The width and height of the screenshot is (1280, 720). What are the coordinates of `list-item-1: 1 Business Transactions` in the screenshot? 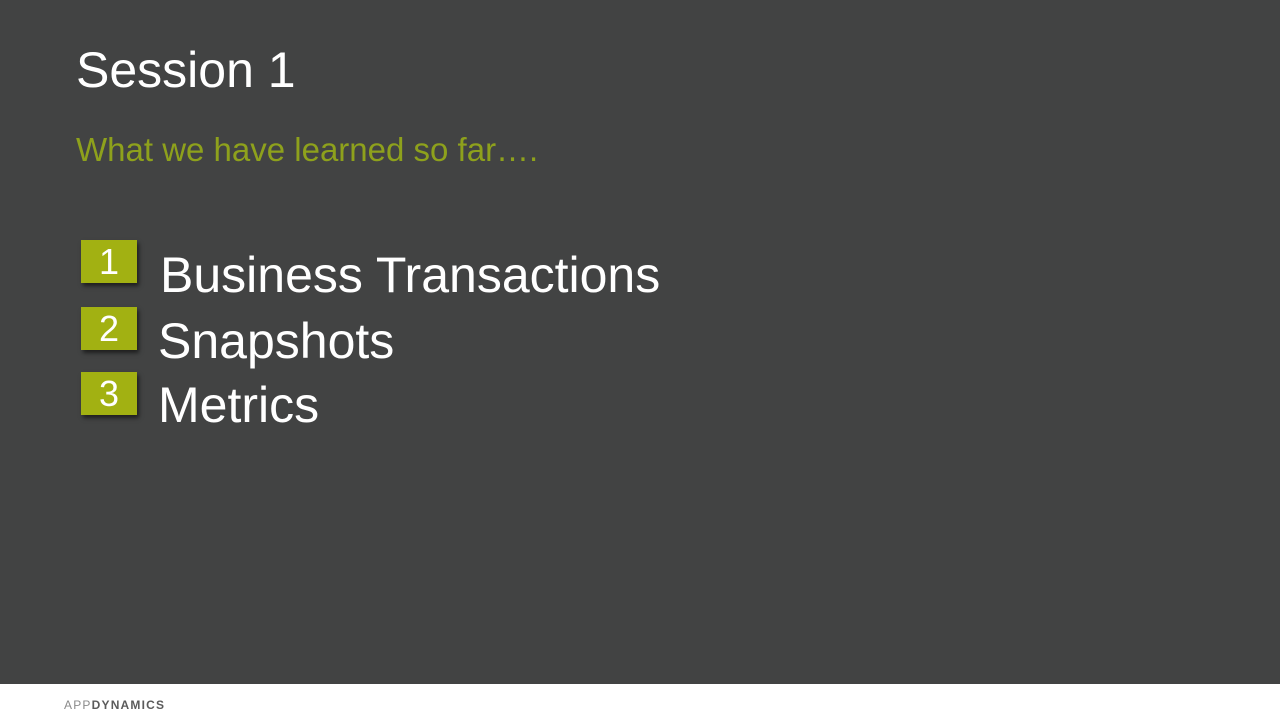 It's located at (400, 271).